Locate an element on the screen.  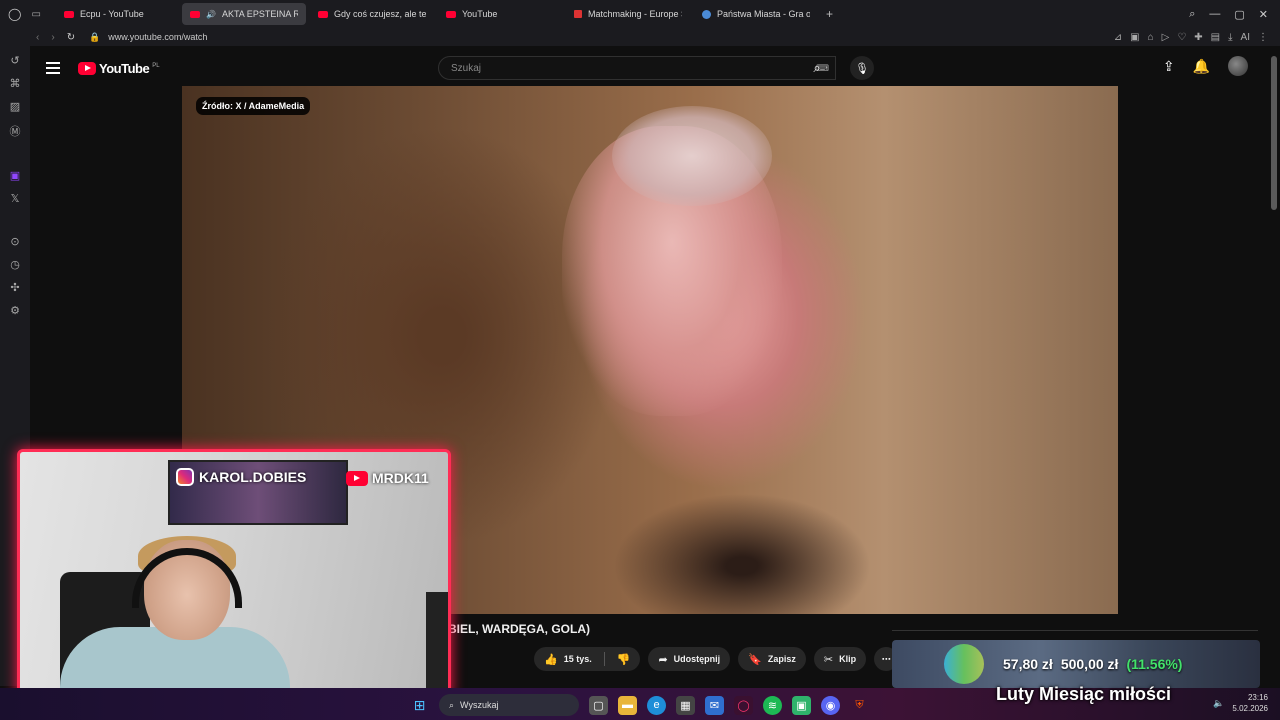
close-icon: ✕ is located at coordinates (1263, 14).